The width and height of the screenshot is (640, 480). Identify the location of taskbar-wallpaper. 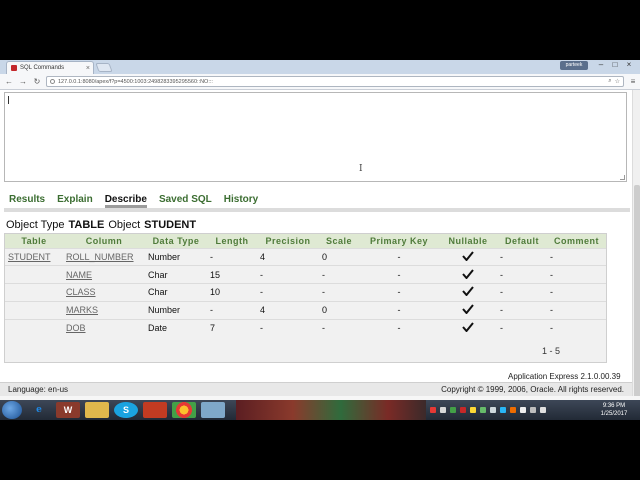
(331, 410).